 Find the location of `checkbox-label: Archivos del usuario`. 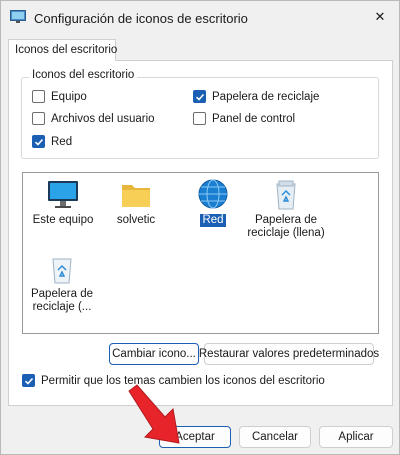

checkbox-label: Archivos del usuario is located at coordinates (103, 118).